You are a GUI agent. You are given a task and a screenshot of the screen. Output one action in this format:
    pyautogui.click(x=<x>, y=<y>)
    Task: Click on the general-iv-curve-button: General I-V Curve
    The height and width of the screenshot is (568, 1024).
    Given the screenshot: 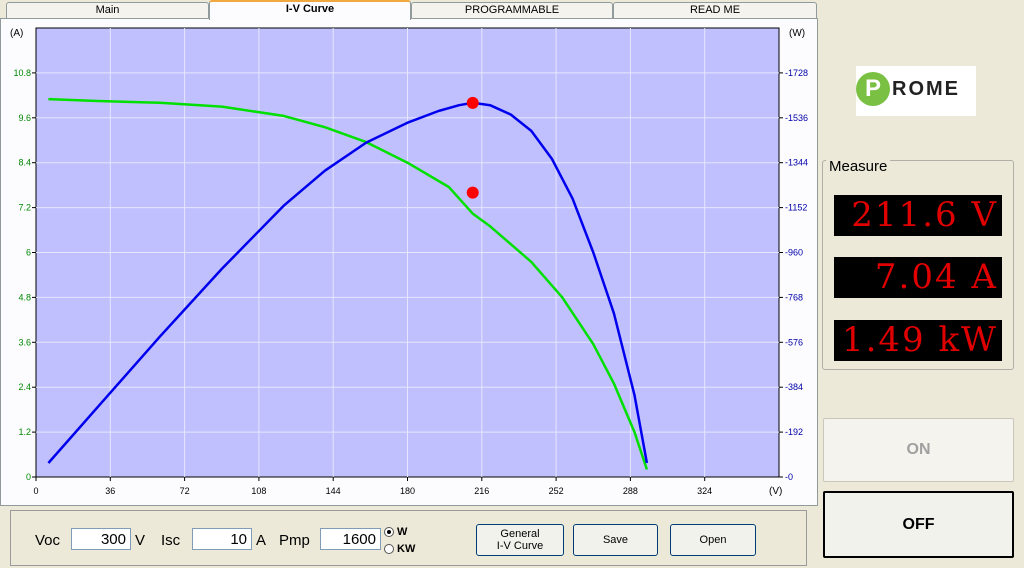 What is the action you would take?
    pyautogui.click(x=520, y=540)
    